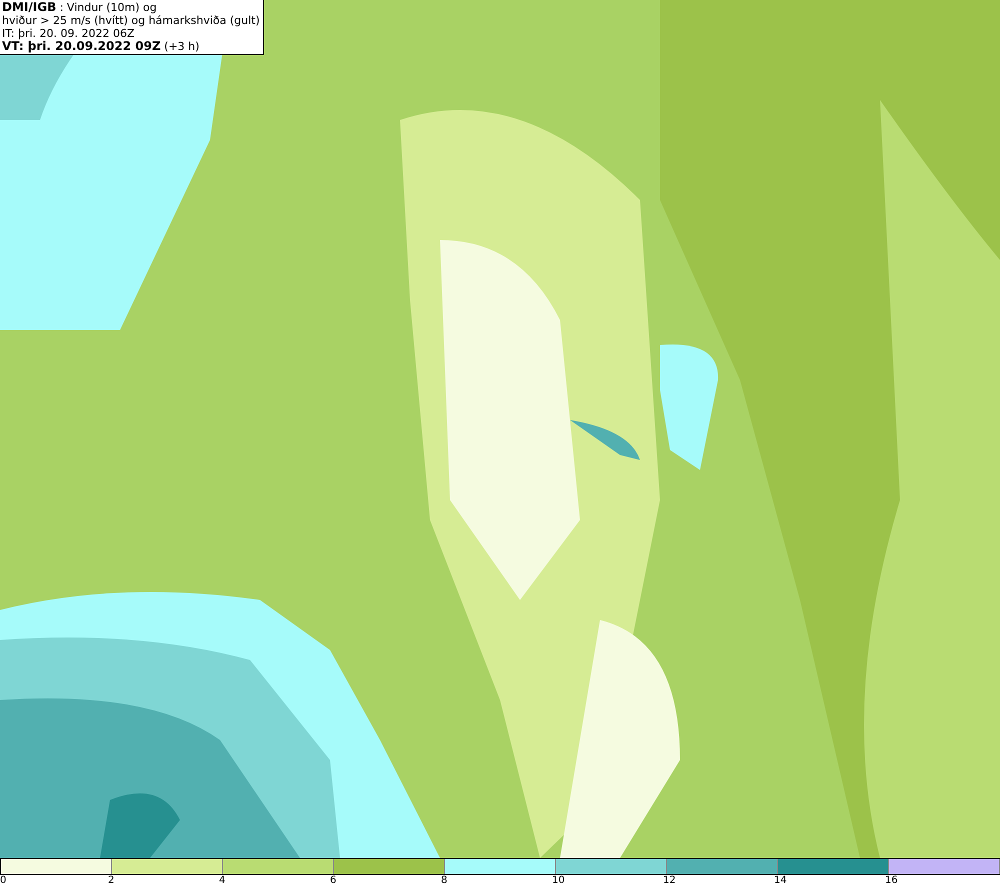 The width and height of the screenshot is (1000, 887). Describe the element at coordinates (3, 881) in the screenshot. I see `legend-label: 0` at that location.